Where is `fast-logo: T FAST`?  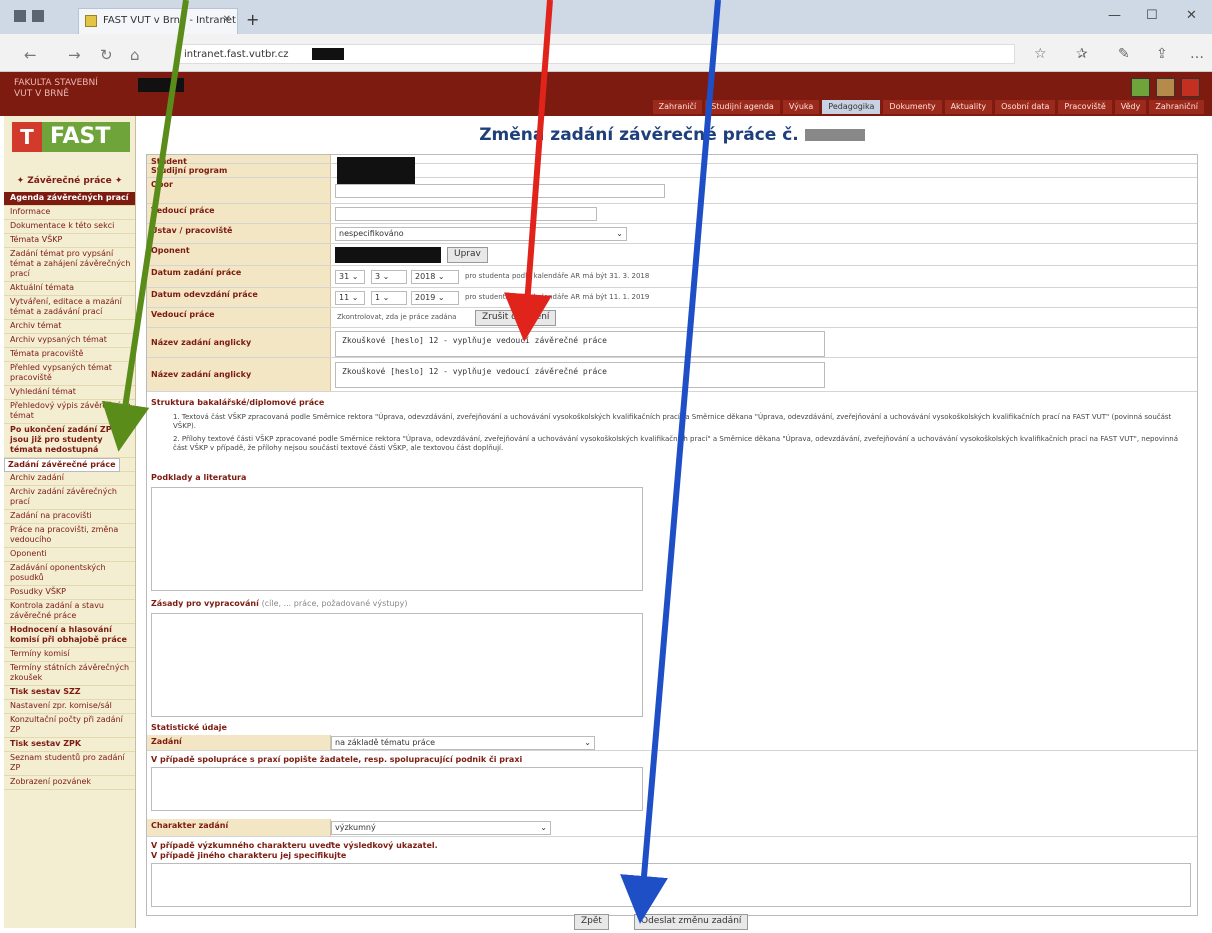
fast-logo: T FAST is located at coordinates (71, 137).